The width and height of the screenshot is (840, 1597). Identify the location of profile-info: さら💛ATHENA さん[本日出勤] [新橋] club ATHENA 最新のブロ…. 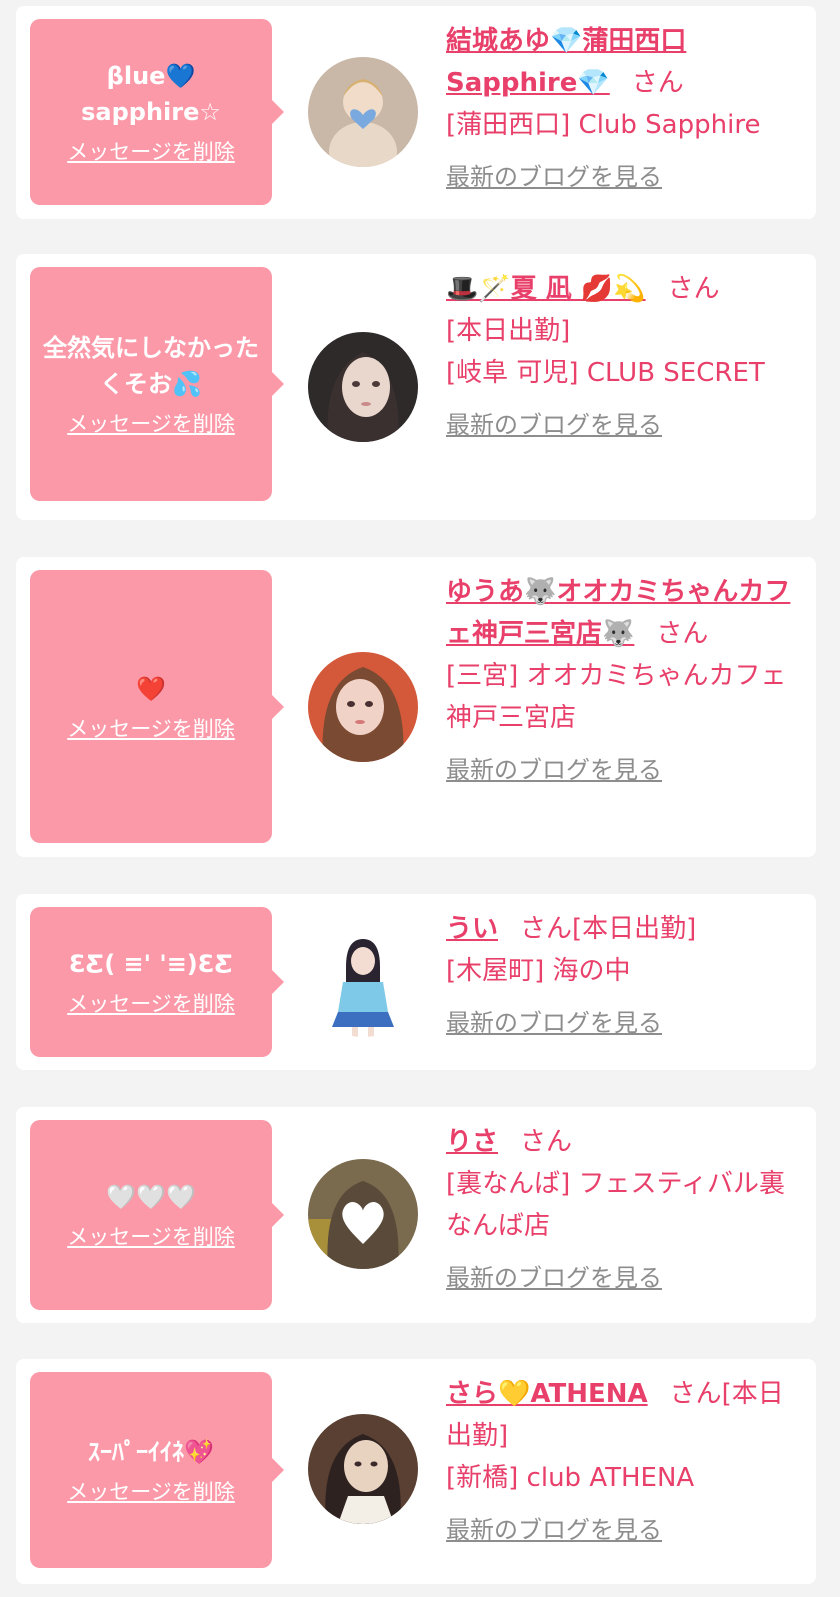
(626, 1462).